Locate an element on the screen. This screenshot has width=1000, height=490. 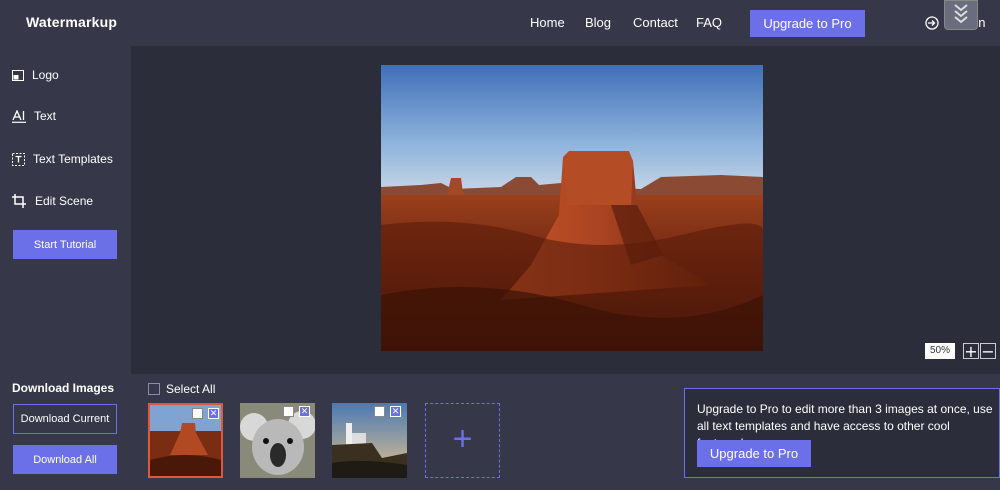
sidebar-item-logo: Logo is located at coordinates (35, 75).